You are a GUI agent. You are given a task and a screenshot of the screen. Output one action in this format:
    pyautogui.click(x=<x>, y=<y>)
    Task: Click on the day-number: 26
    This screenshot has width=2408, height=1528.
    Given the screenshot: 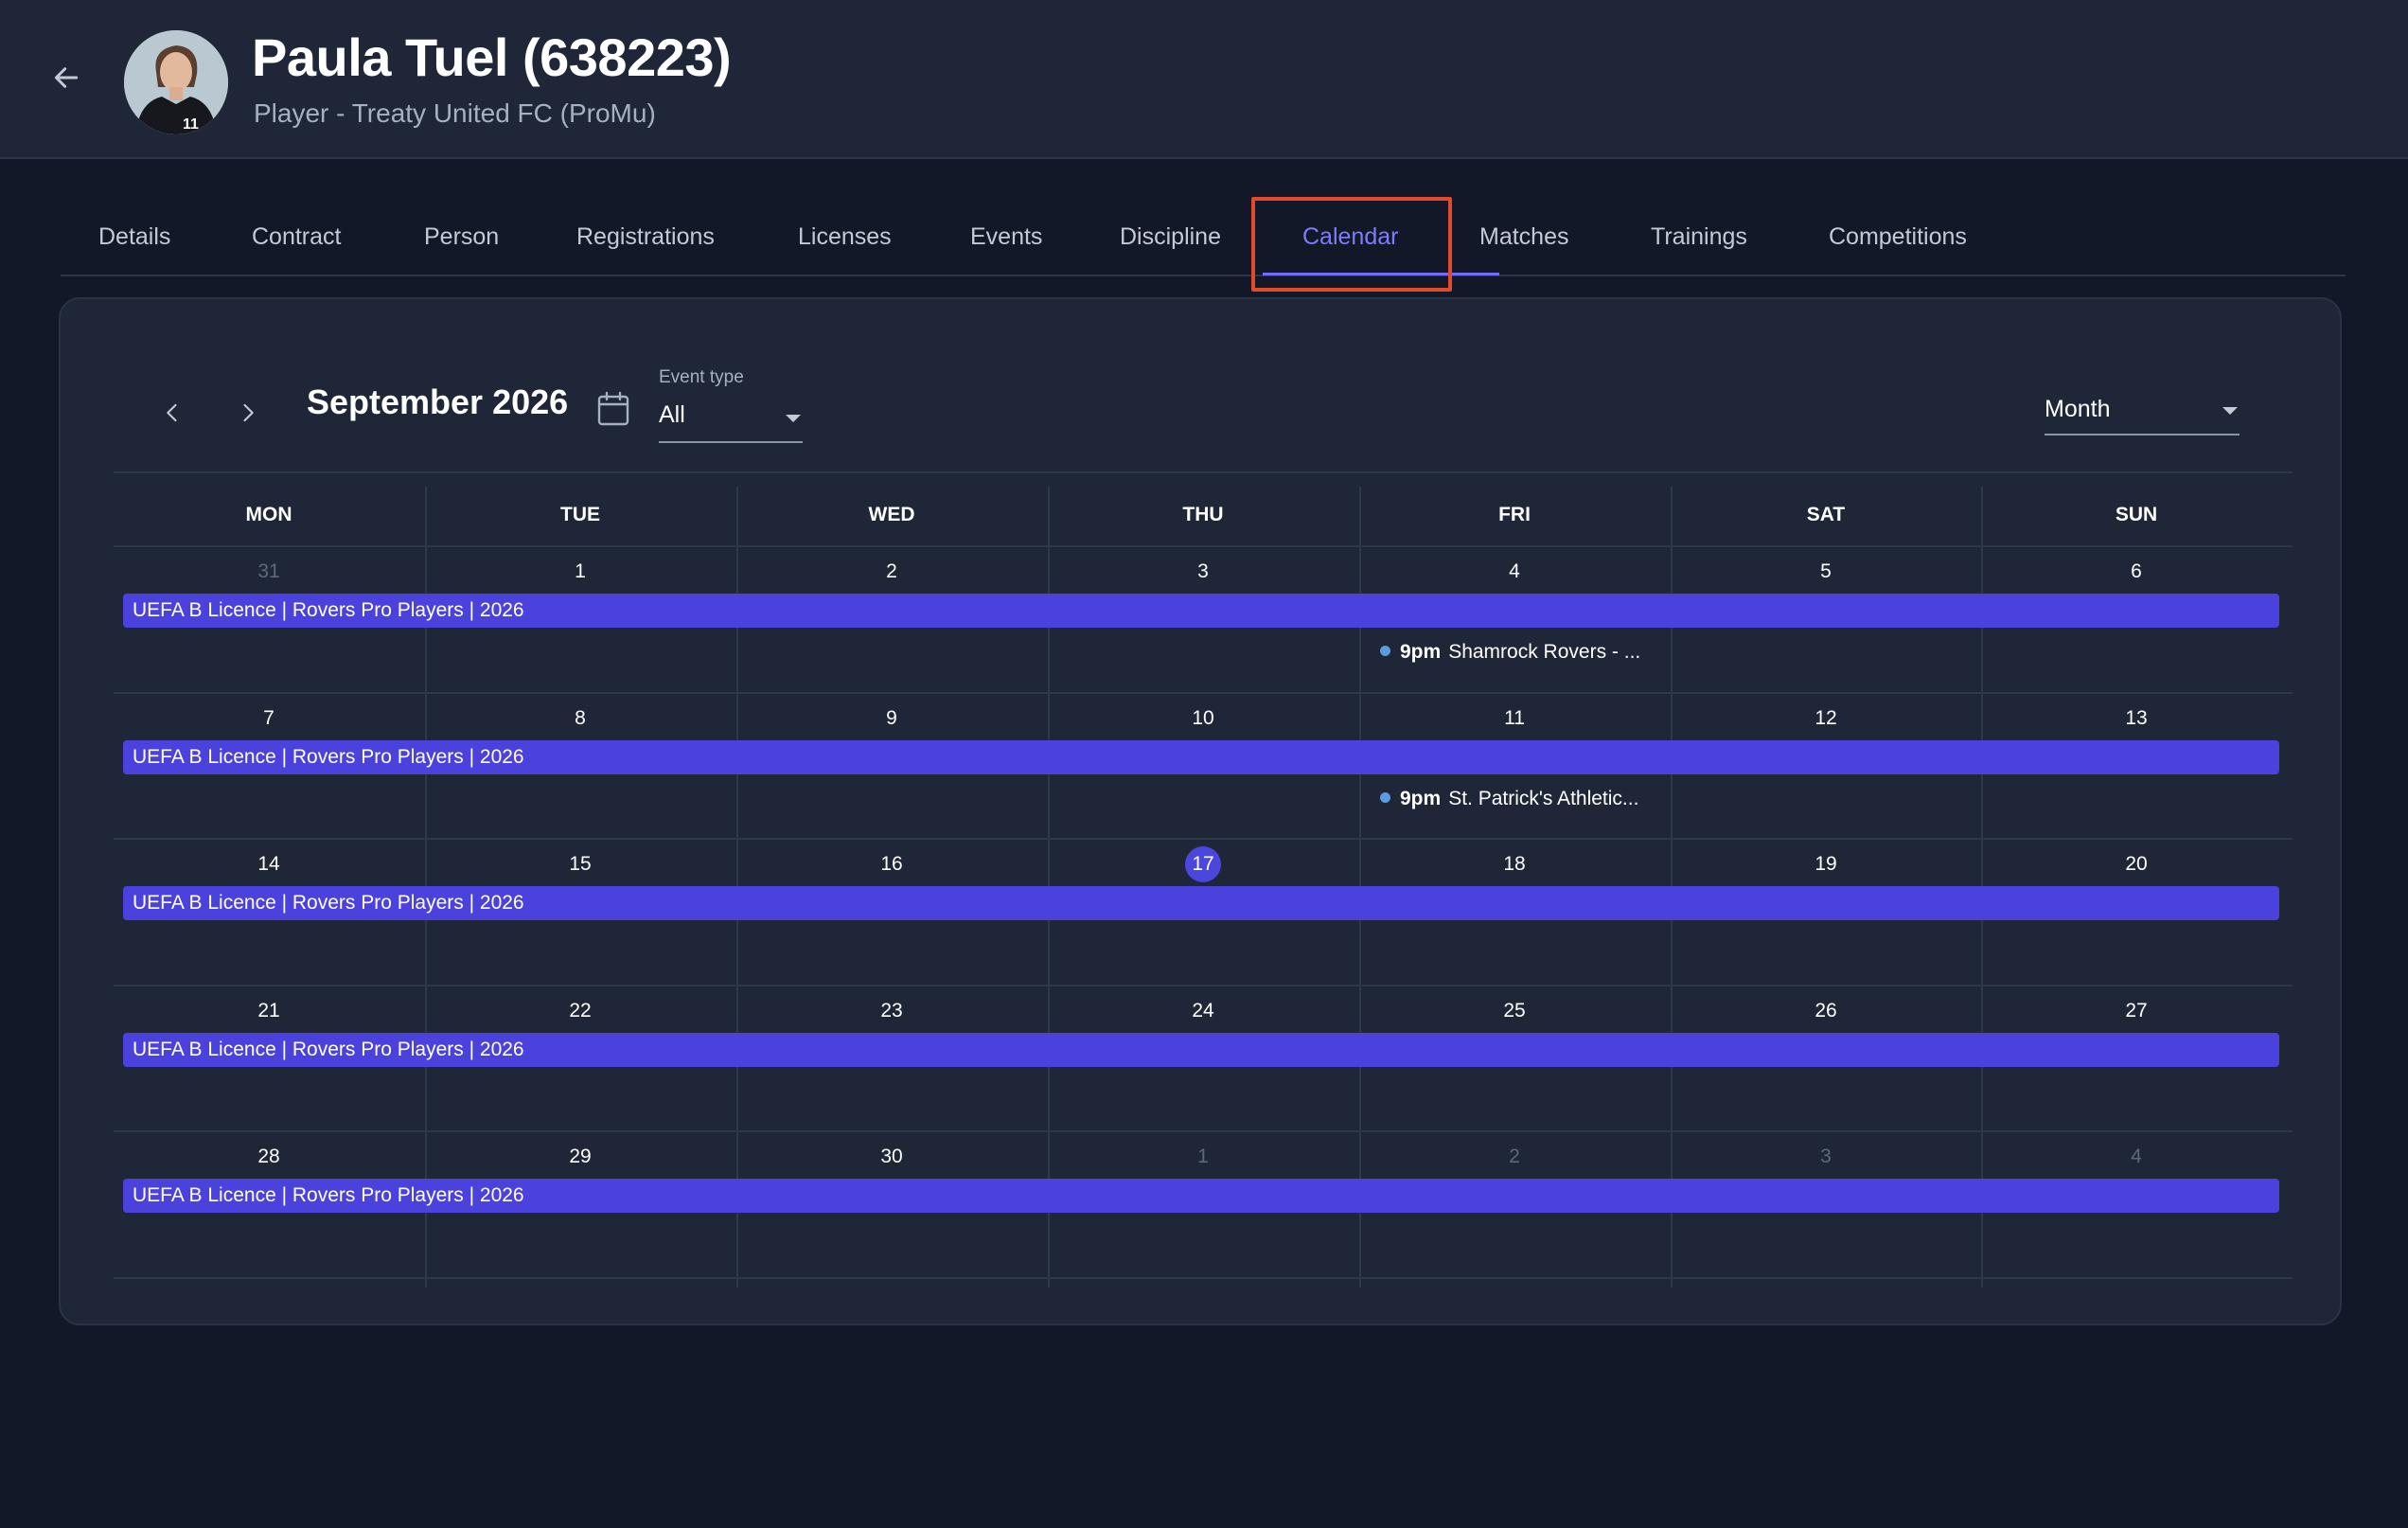 What is the action you would take?
    pyautogui.click(x=1826, y=1011)
    